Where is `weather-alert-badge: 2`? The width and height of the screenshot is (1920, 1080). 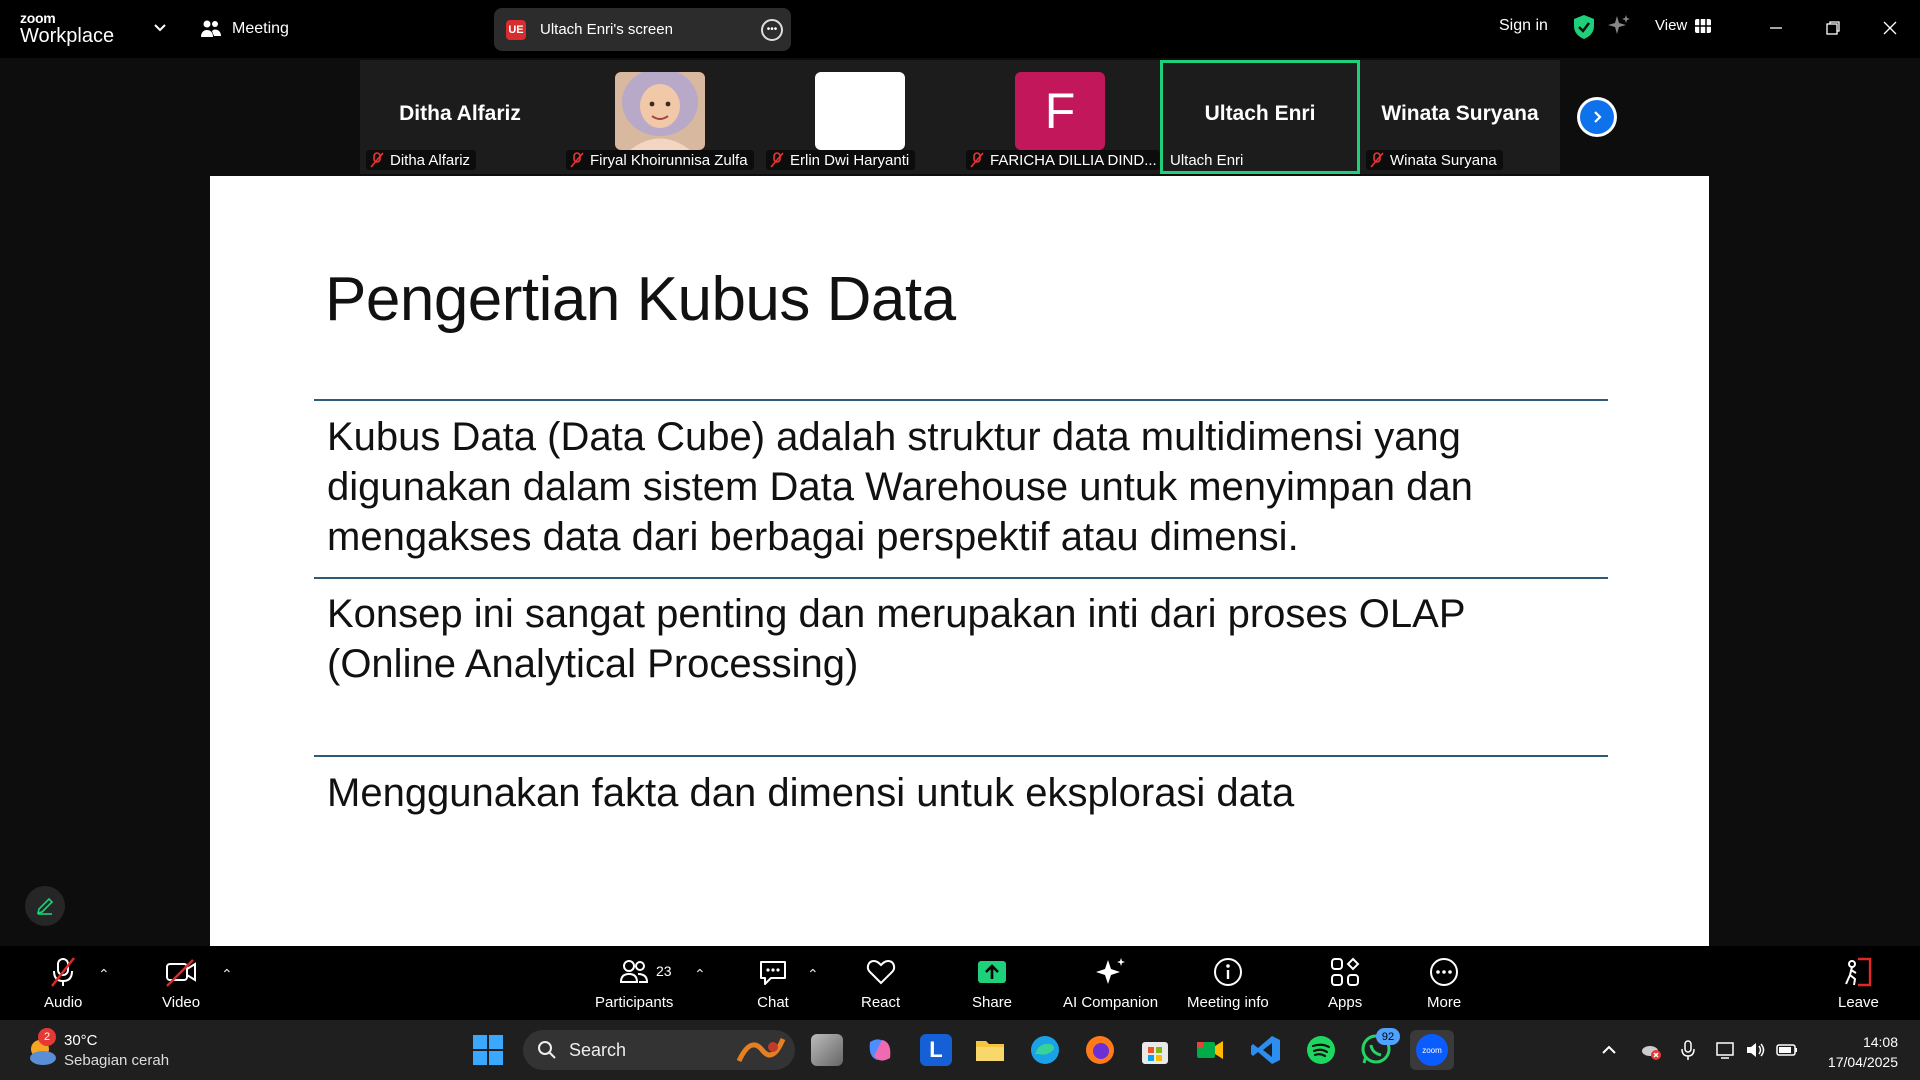
weather-alert-badge: 2 is located at coordinates (47, 1037).